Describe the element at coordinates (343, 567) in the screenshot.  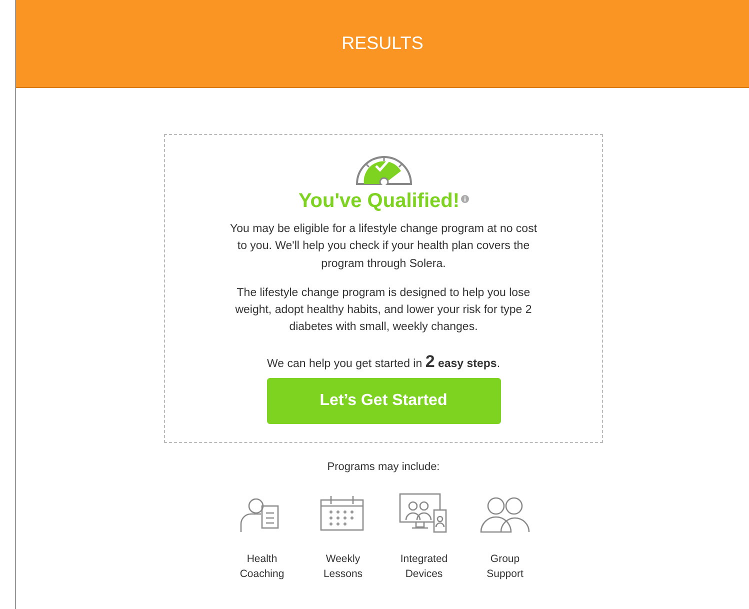
I see `program-label: Weekly Lessons` at that location.